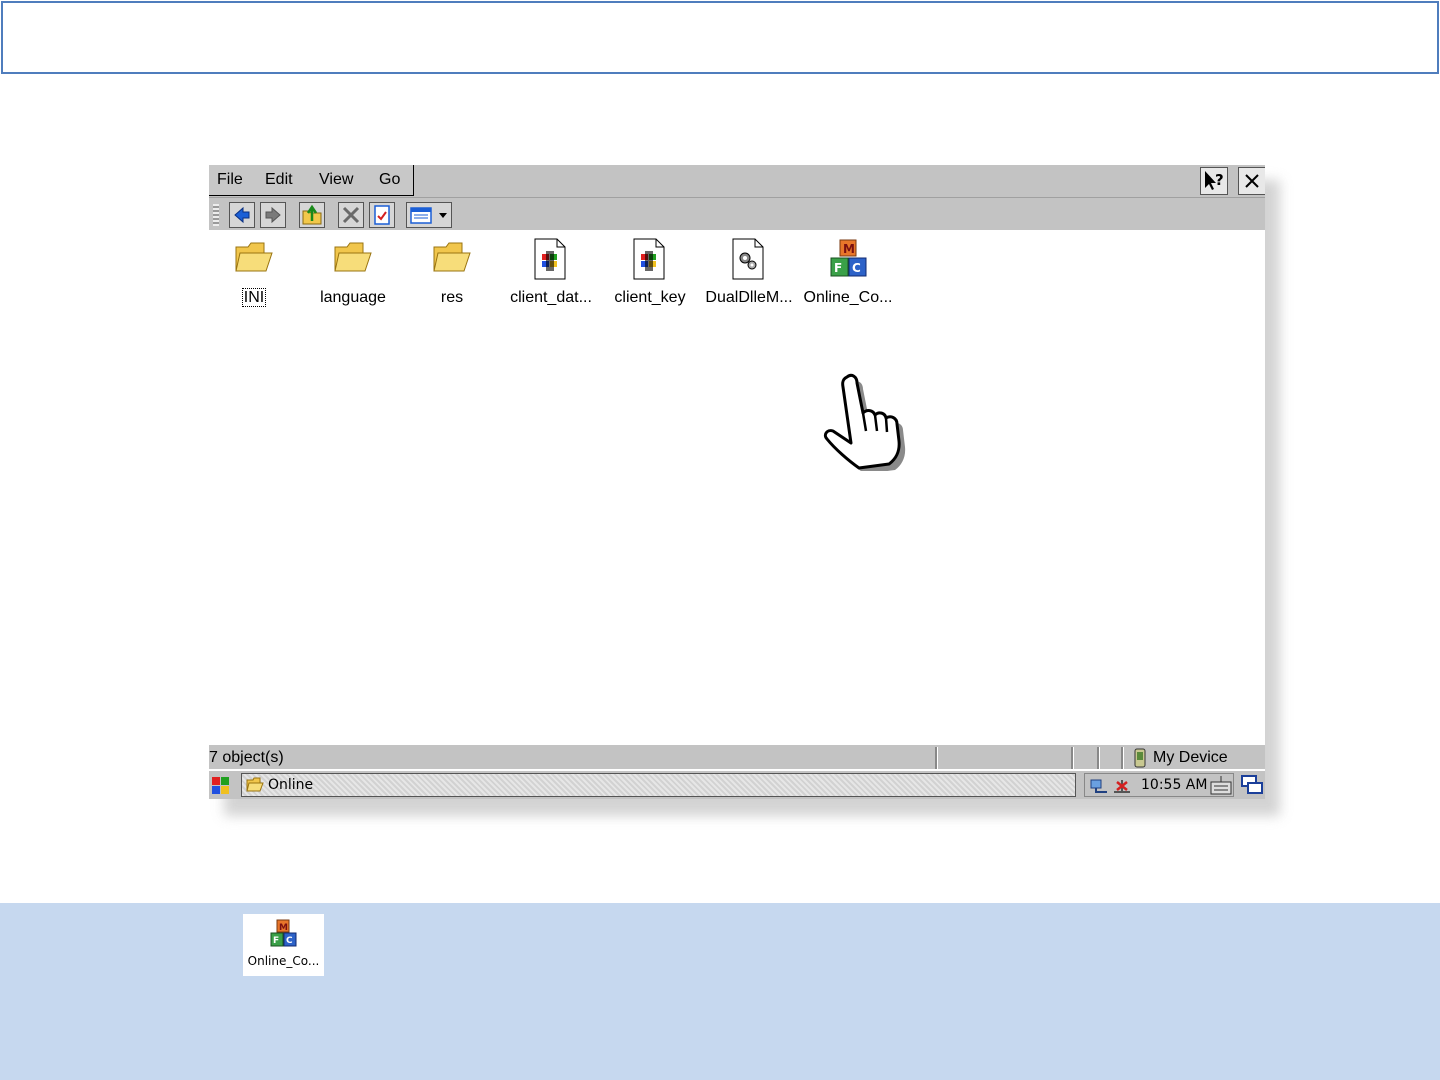  What do you see at coordinates (1174, 785) in the screenshot?
I see `clock: 10:55 AM` at bounding box center [1174, 785].